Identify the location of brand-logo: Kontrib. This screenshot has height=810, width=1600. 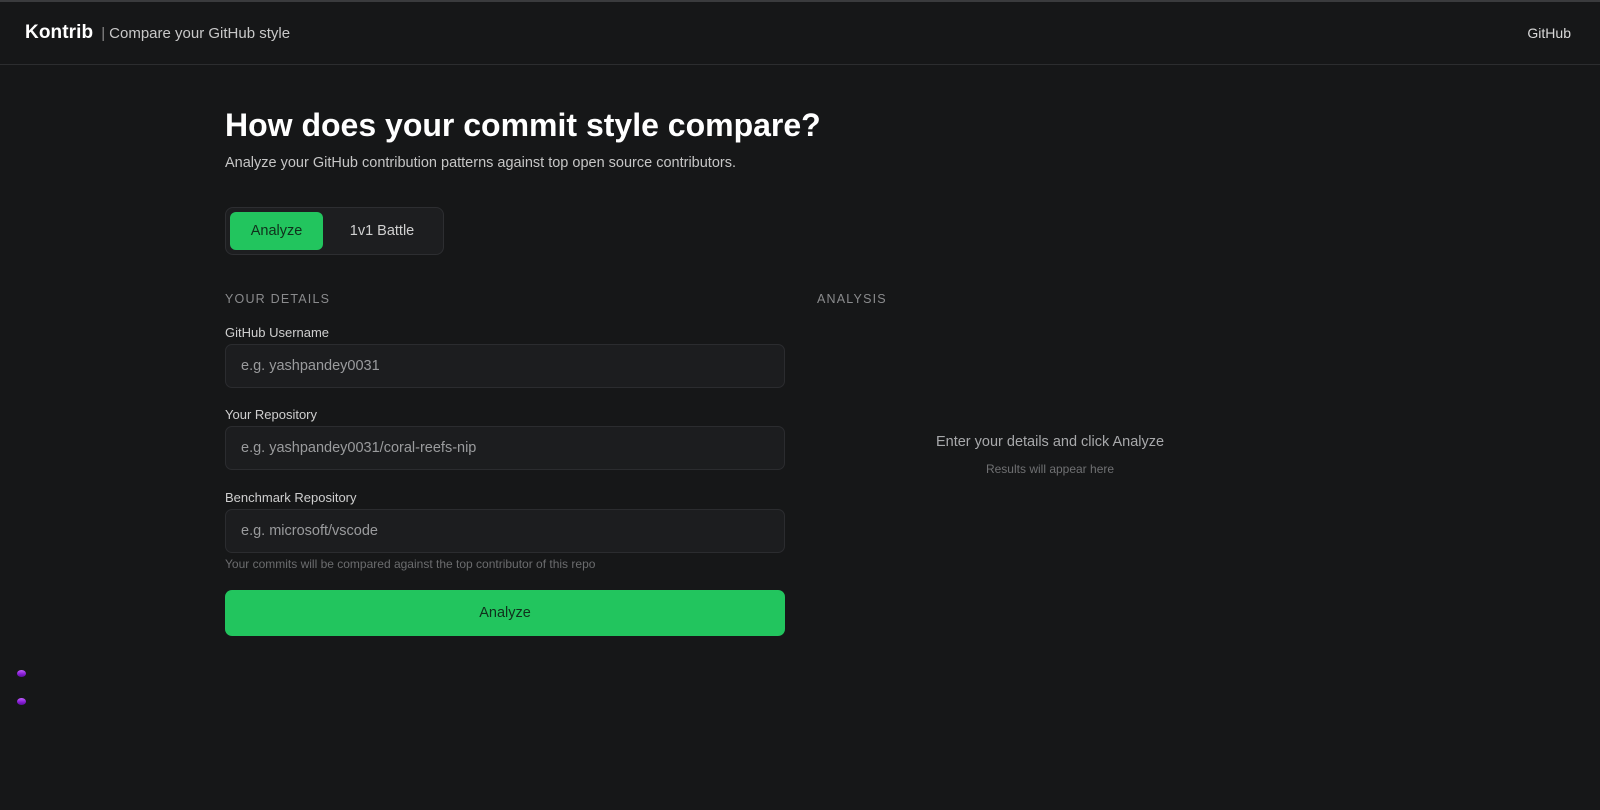
(59, 33).